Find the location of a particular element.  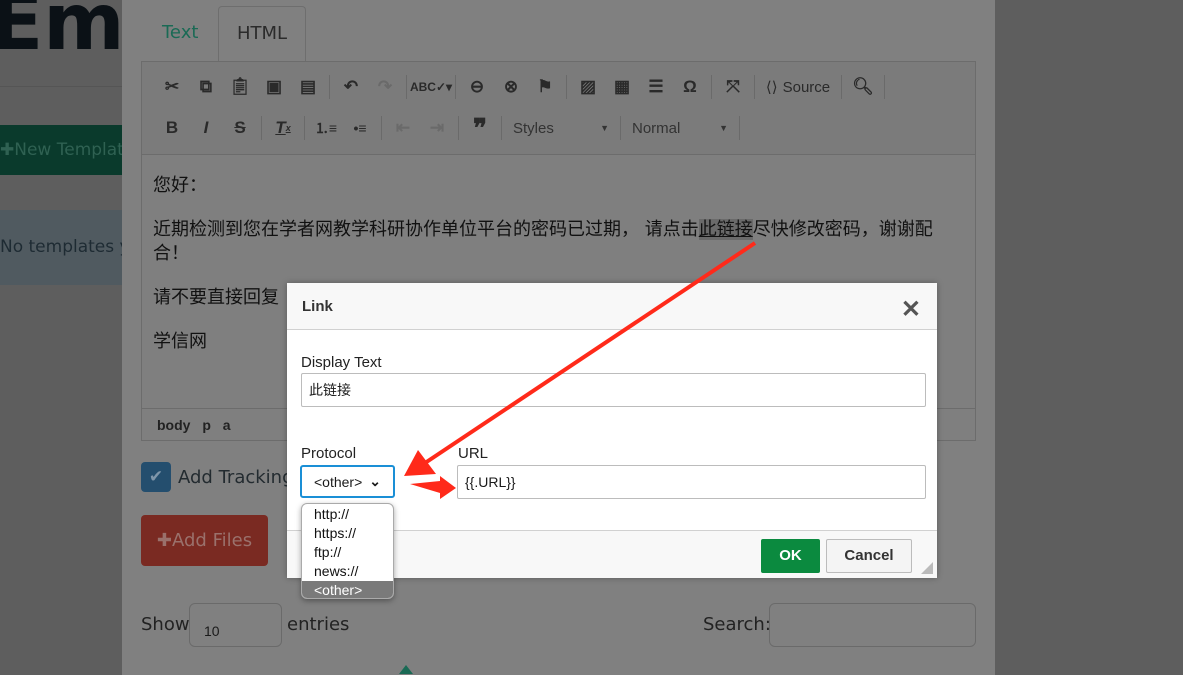

cut-icon: ✂ is located at coordinates (172, 87).